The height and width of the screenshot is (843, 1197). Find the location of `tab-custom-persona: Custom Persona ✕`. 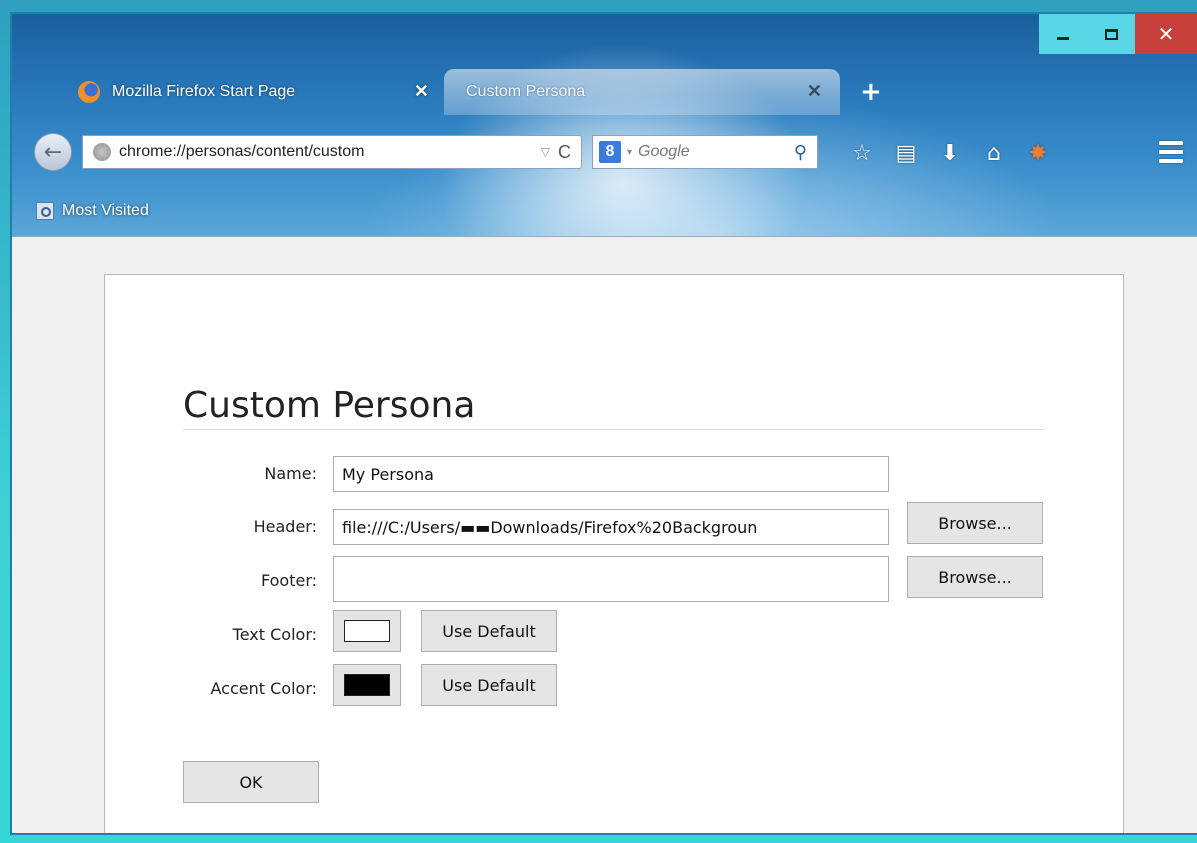

tab-custom-persona: Custom Persona ✕ is located at coordinates (642, 92).